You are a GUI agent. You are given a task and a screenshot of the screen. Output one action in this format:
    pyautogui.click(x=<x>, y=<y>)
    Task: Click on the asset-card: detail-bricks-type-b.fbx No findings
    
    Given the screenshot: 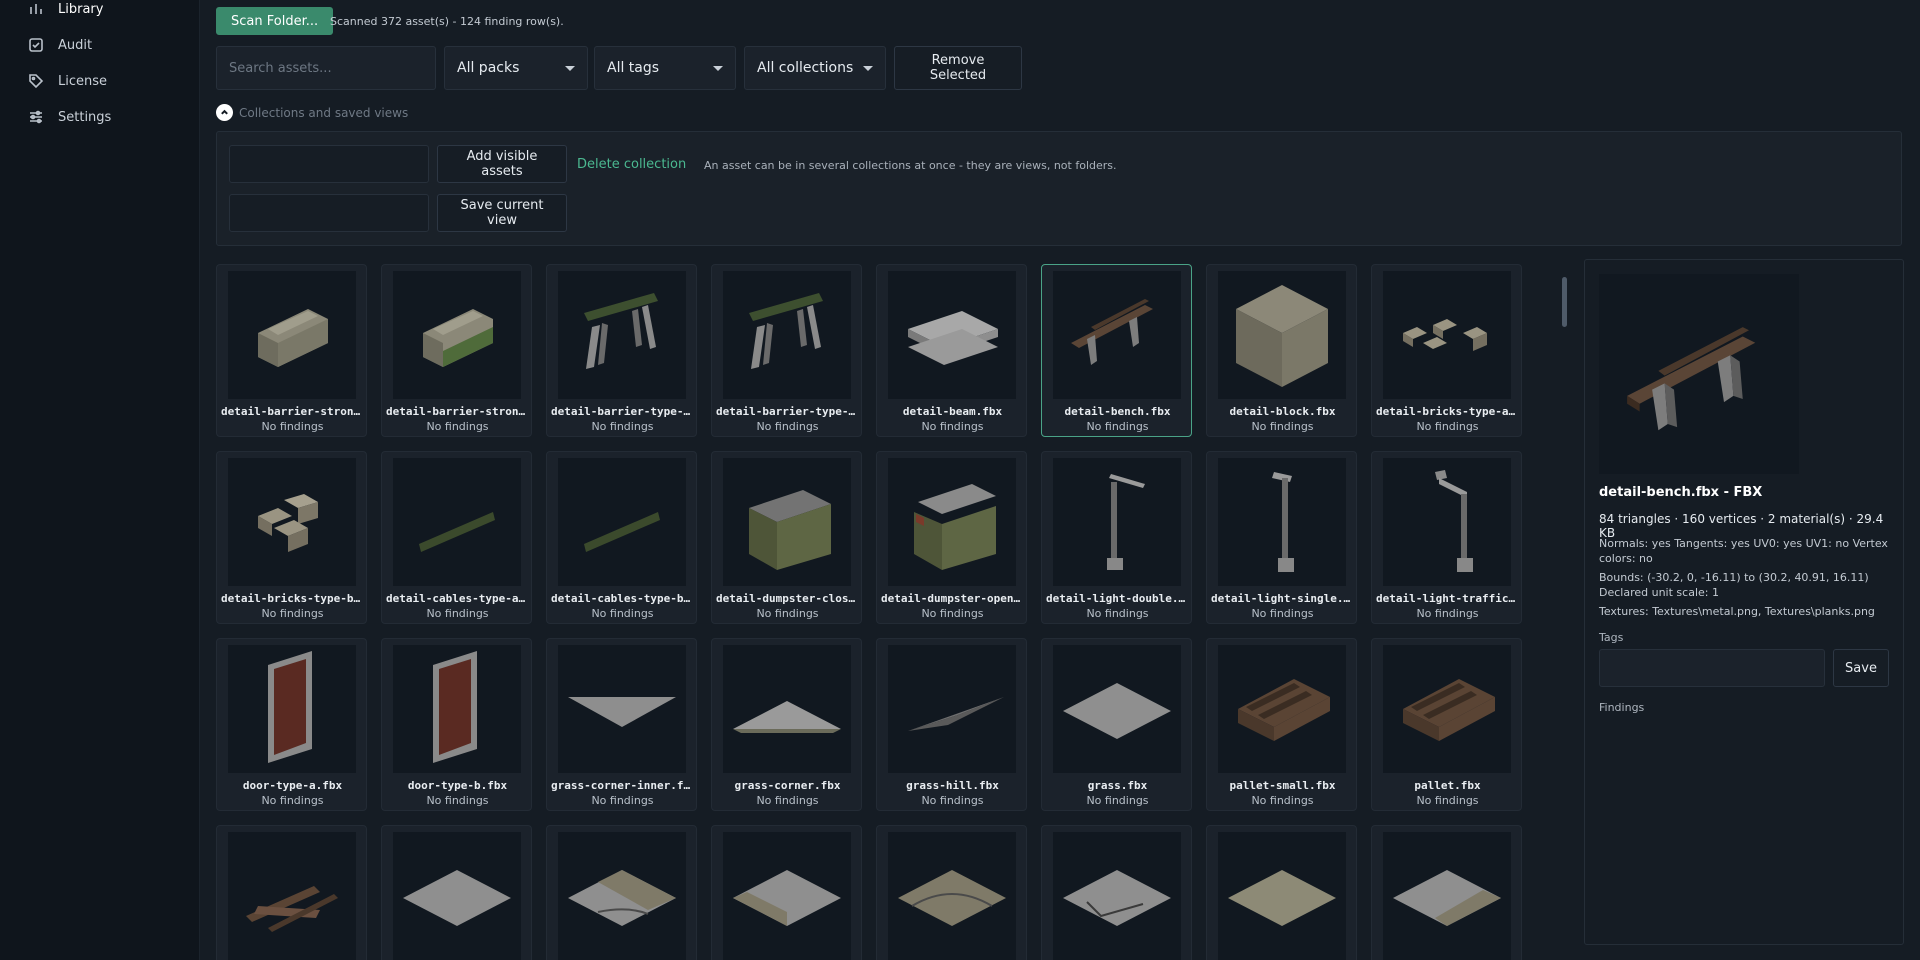 What is the action you would take?
    pyautogui.click(x=291, y=537)
    